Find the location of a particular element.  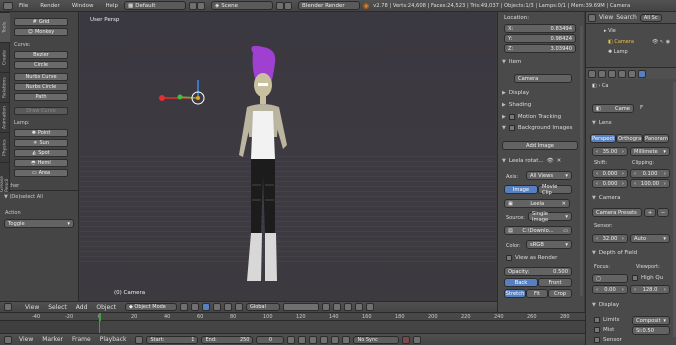

data-tab-icon is located at coordinates (642, 74).